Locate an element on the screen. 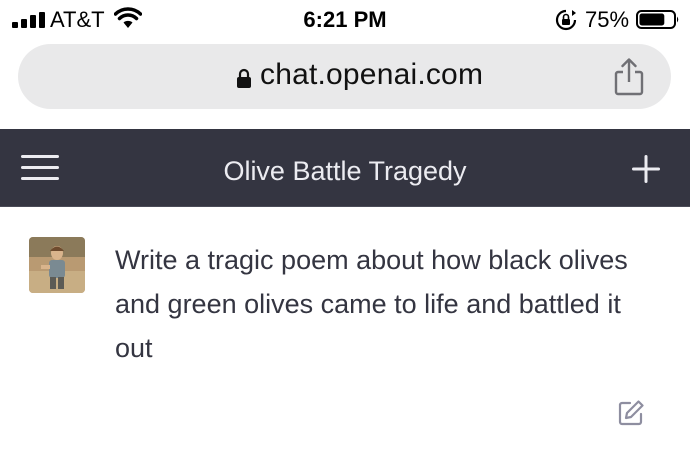  user-avatar is located at coordinates (57, 265).